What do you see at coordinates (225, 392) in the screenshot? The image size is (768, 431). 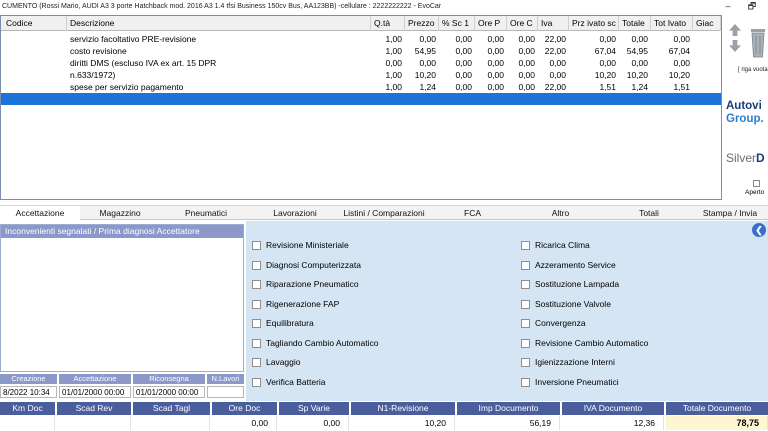 I see `date-field-jobs-count` at bounding box center [225, 392].